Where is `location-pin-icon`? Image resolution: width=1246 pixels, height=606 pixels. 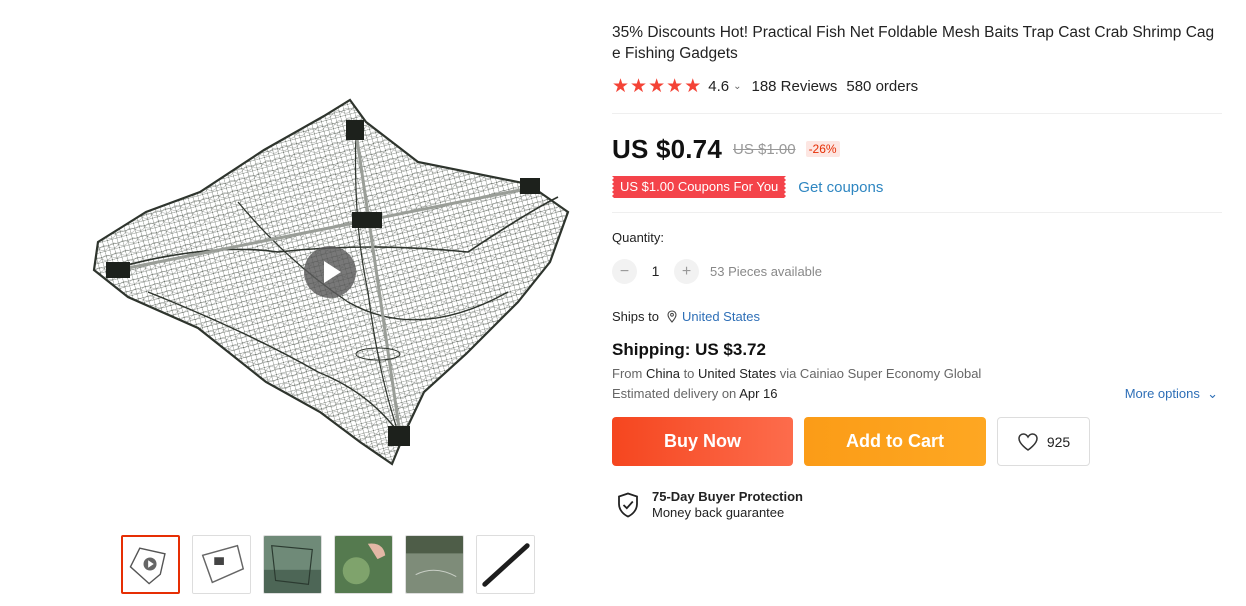 location-pin-icon is located at coordinates (672, 316).